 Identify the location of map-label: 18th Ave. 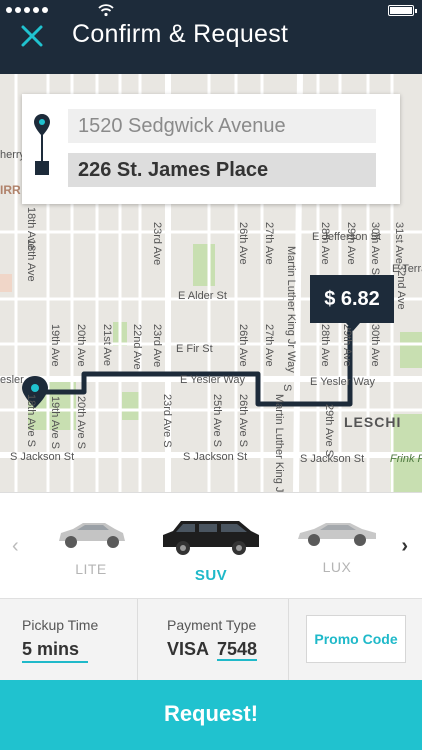
(31, 260).